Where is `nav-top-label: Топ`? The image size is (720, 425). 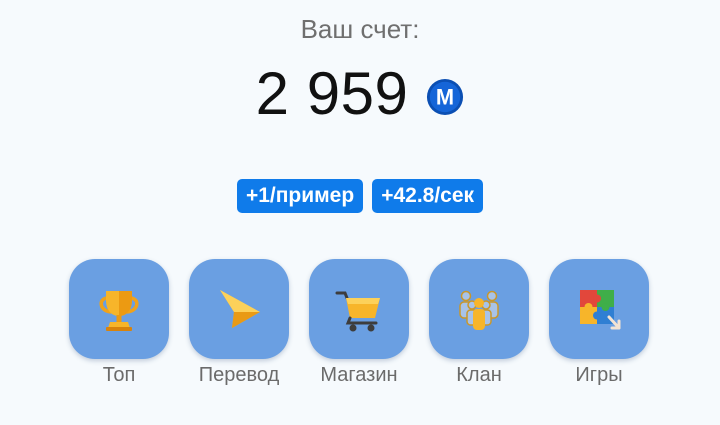 nav-top-label: Топ is located at coordinates (119, 375).